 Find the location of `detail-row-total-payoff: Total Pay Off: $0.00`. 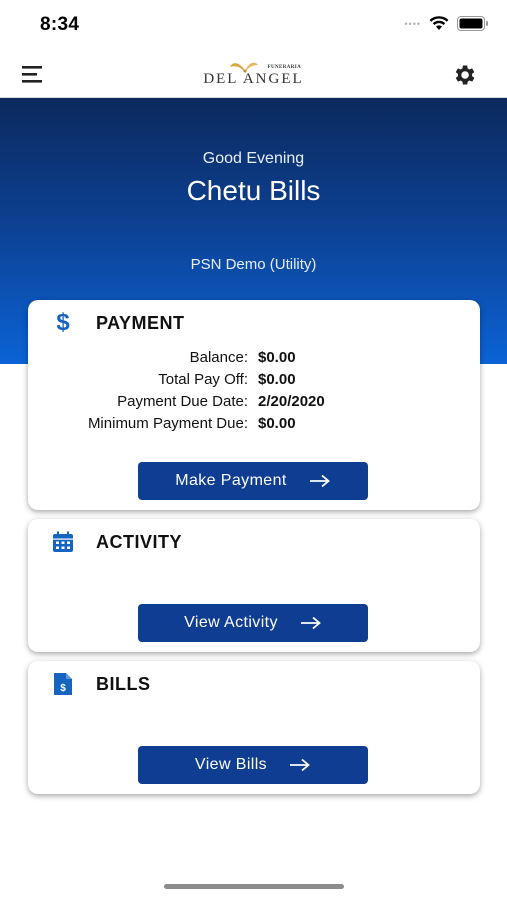

detail-row-total-payoff: Total Pay Off: $0.00 is located at coordinates (254, 379).